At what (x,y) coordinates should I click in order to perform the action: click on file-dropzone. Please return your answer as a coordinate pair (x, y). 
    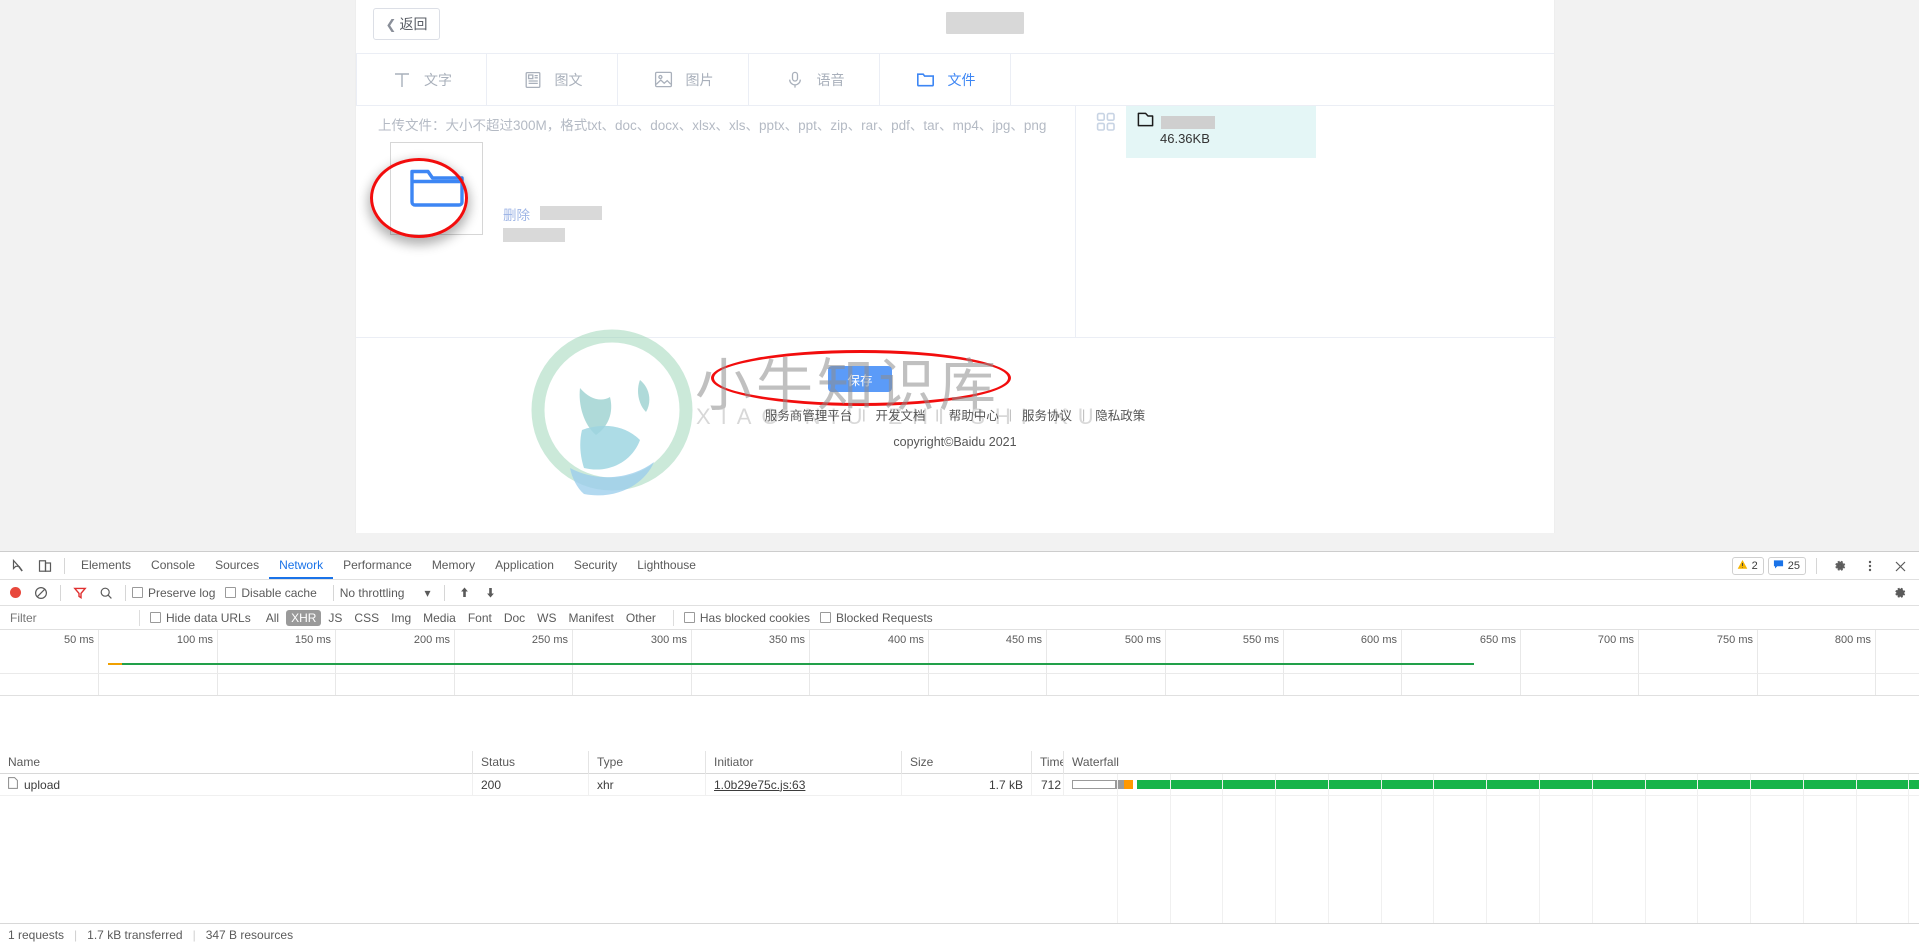
    Looking at the image, I should click on (436, 188).